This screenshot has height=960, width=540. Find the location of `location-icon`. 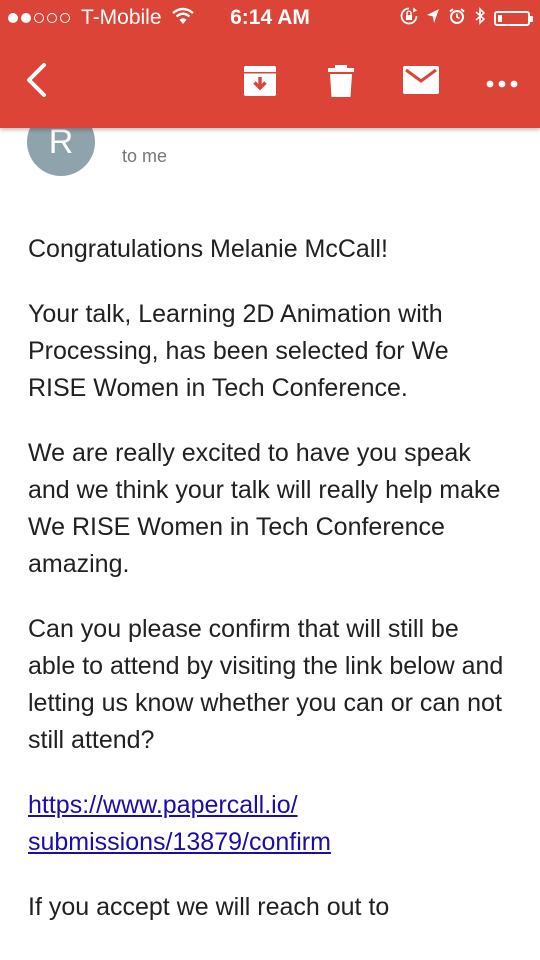

location-icon is located at coordinates (433, 18).